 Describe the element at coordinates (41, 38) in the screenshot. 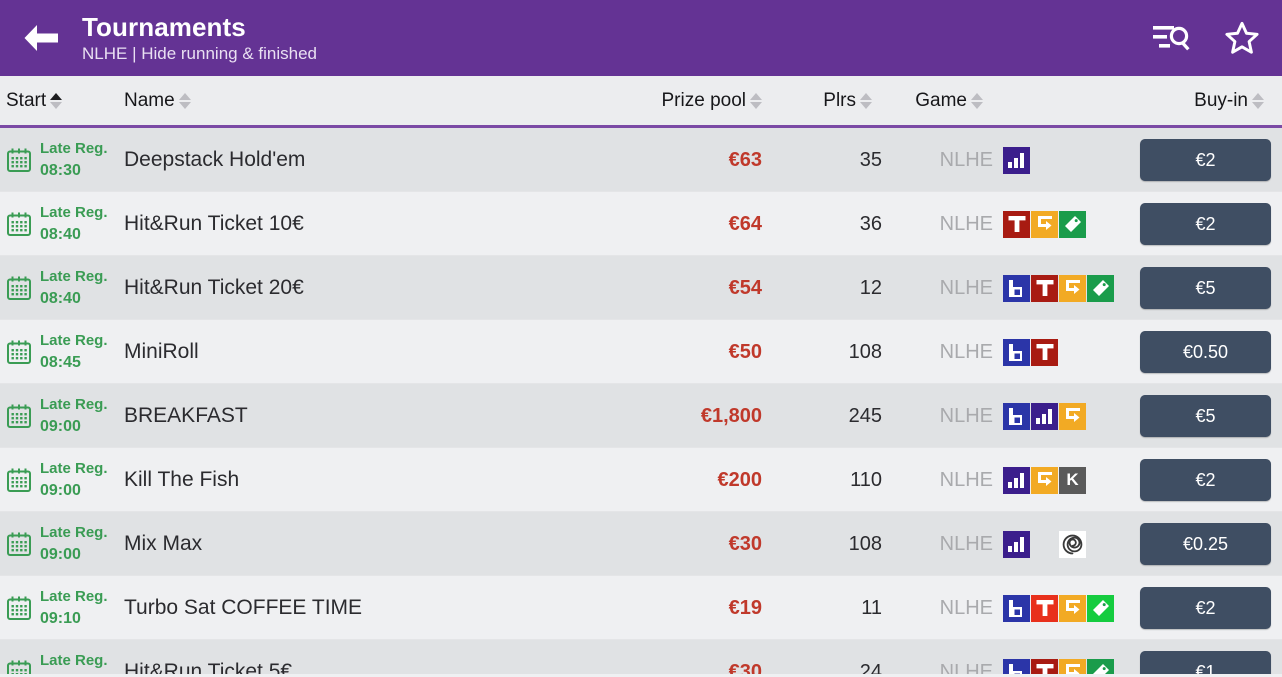

I see `back-button` at that location.